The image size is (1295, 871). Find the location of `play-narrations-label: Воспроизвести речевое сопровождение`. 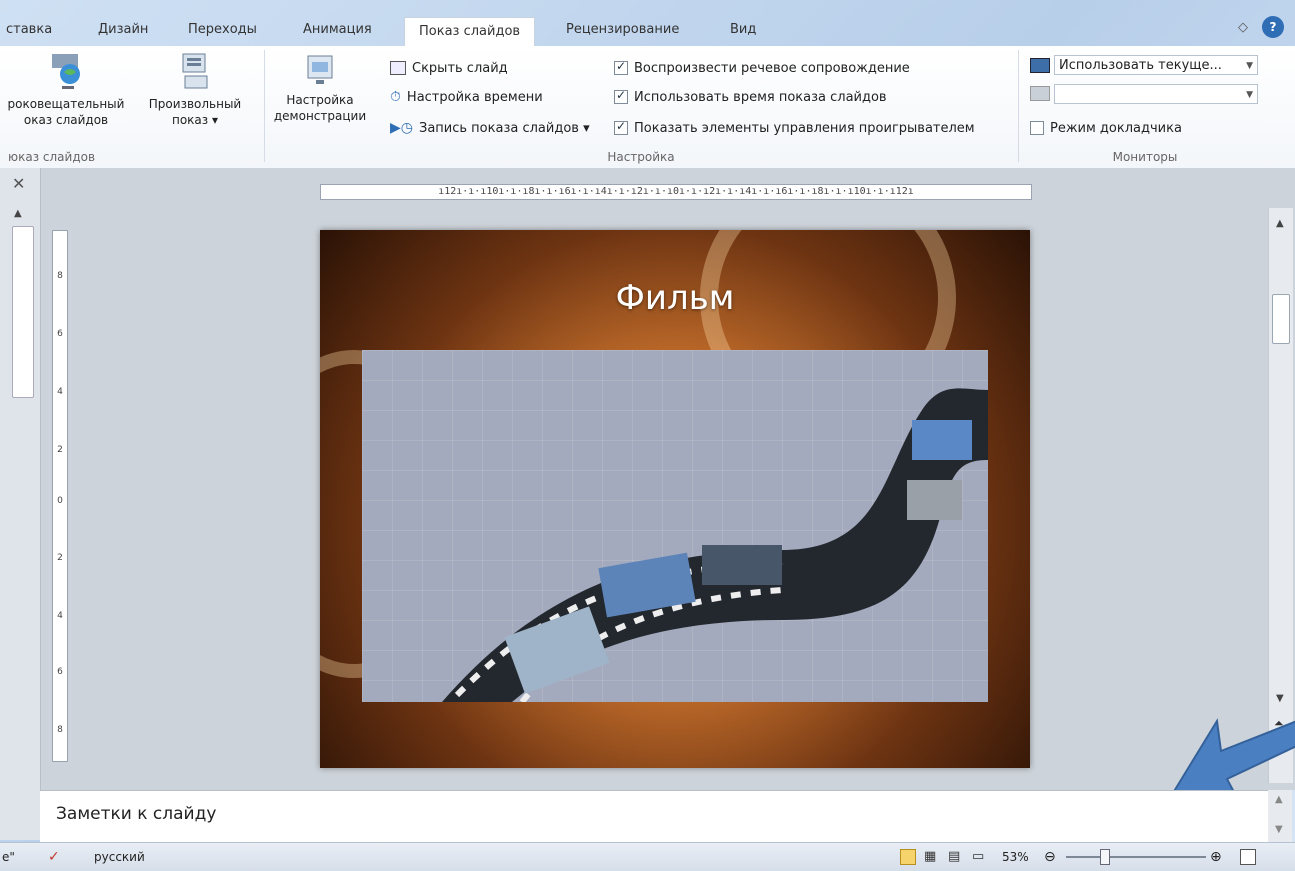

play-narrations-label: Воспроизвести речевое сопровождение is located at coordinates (772, 68).